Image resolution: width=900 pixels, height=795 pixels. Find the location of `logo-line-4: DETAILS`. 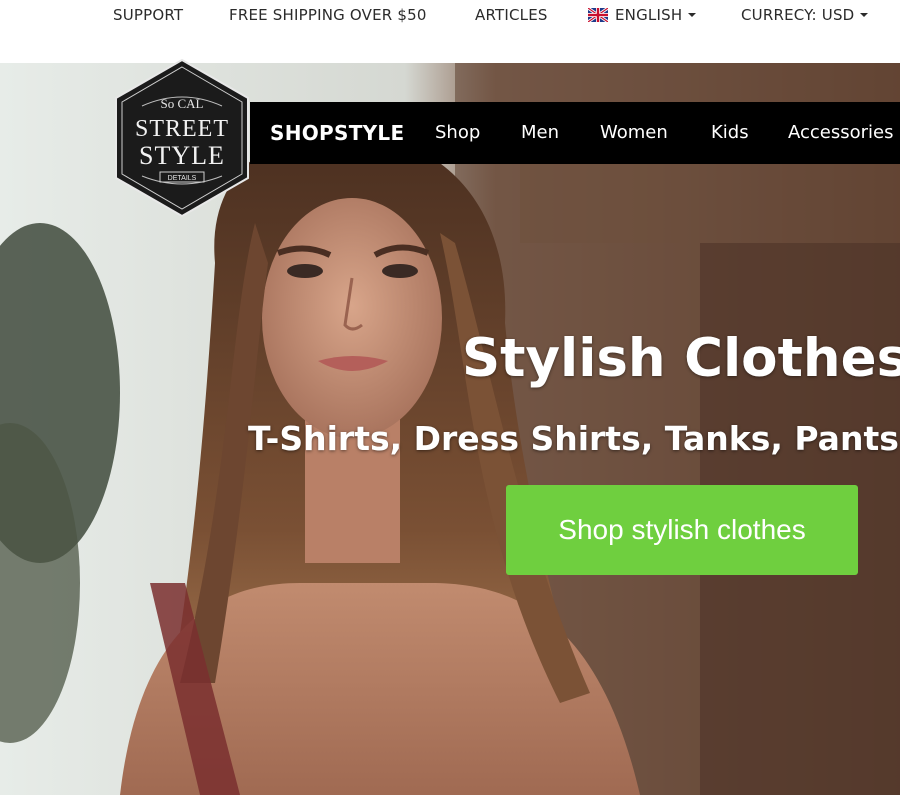

logo-line-4: DETAILS is located at coordinates (182, 178).